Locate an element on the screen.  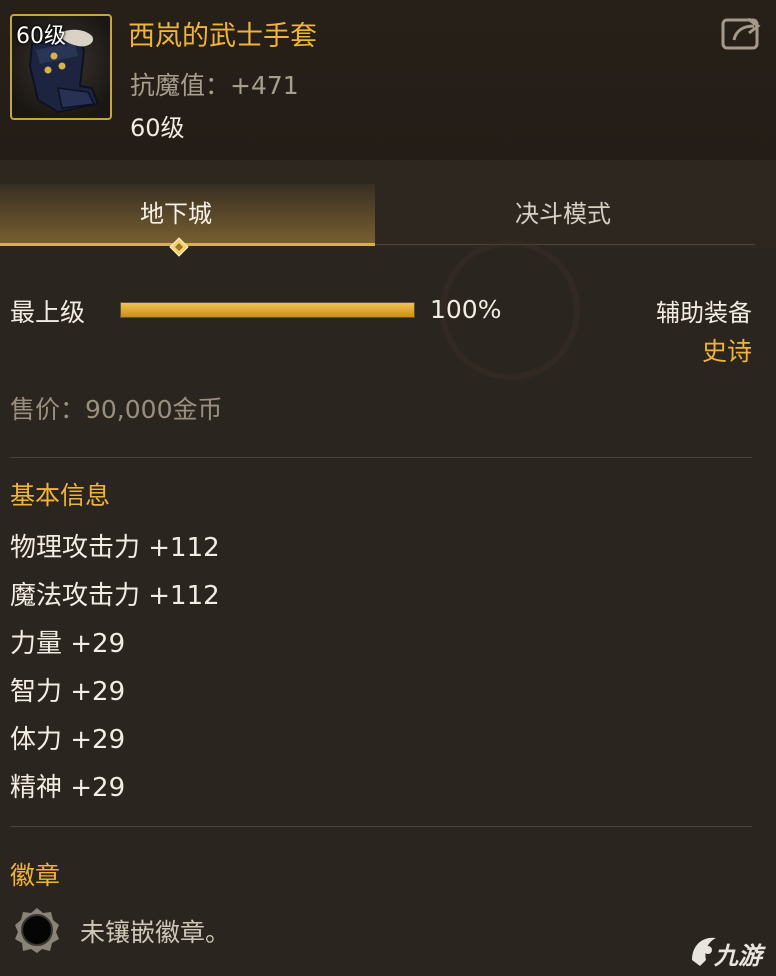
equip-rarity: 史诗 is located at coordinates (726, 351).